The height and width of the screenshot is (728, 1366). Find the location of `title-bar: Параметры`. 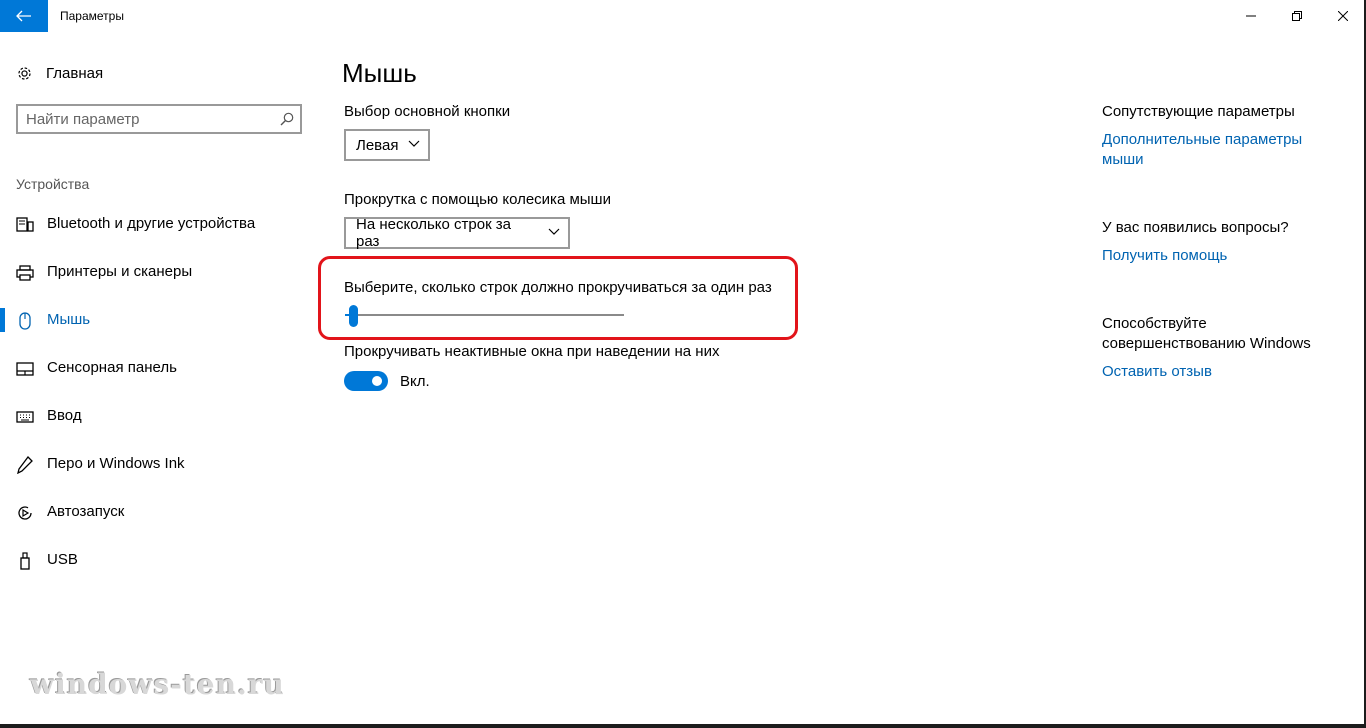

title-bar: Параметры is located at coordinates (682, 16).